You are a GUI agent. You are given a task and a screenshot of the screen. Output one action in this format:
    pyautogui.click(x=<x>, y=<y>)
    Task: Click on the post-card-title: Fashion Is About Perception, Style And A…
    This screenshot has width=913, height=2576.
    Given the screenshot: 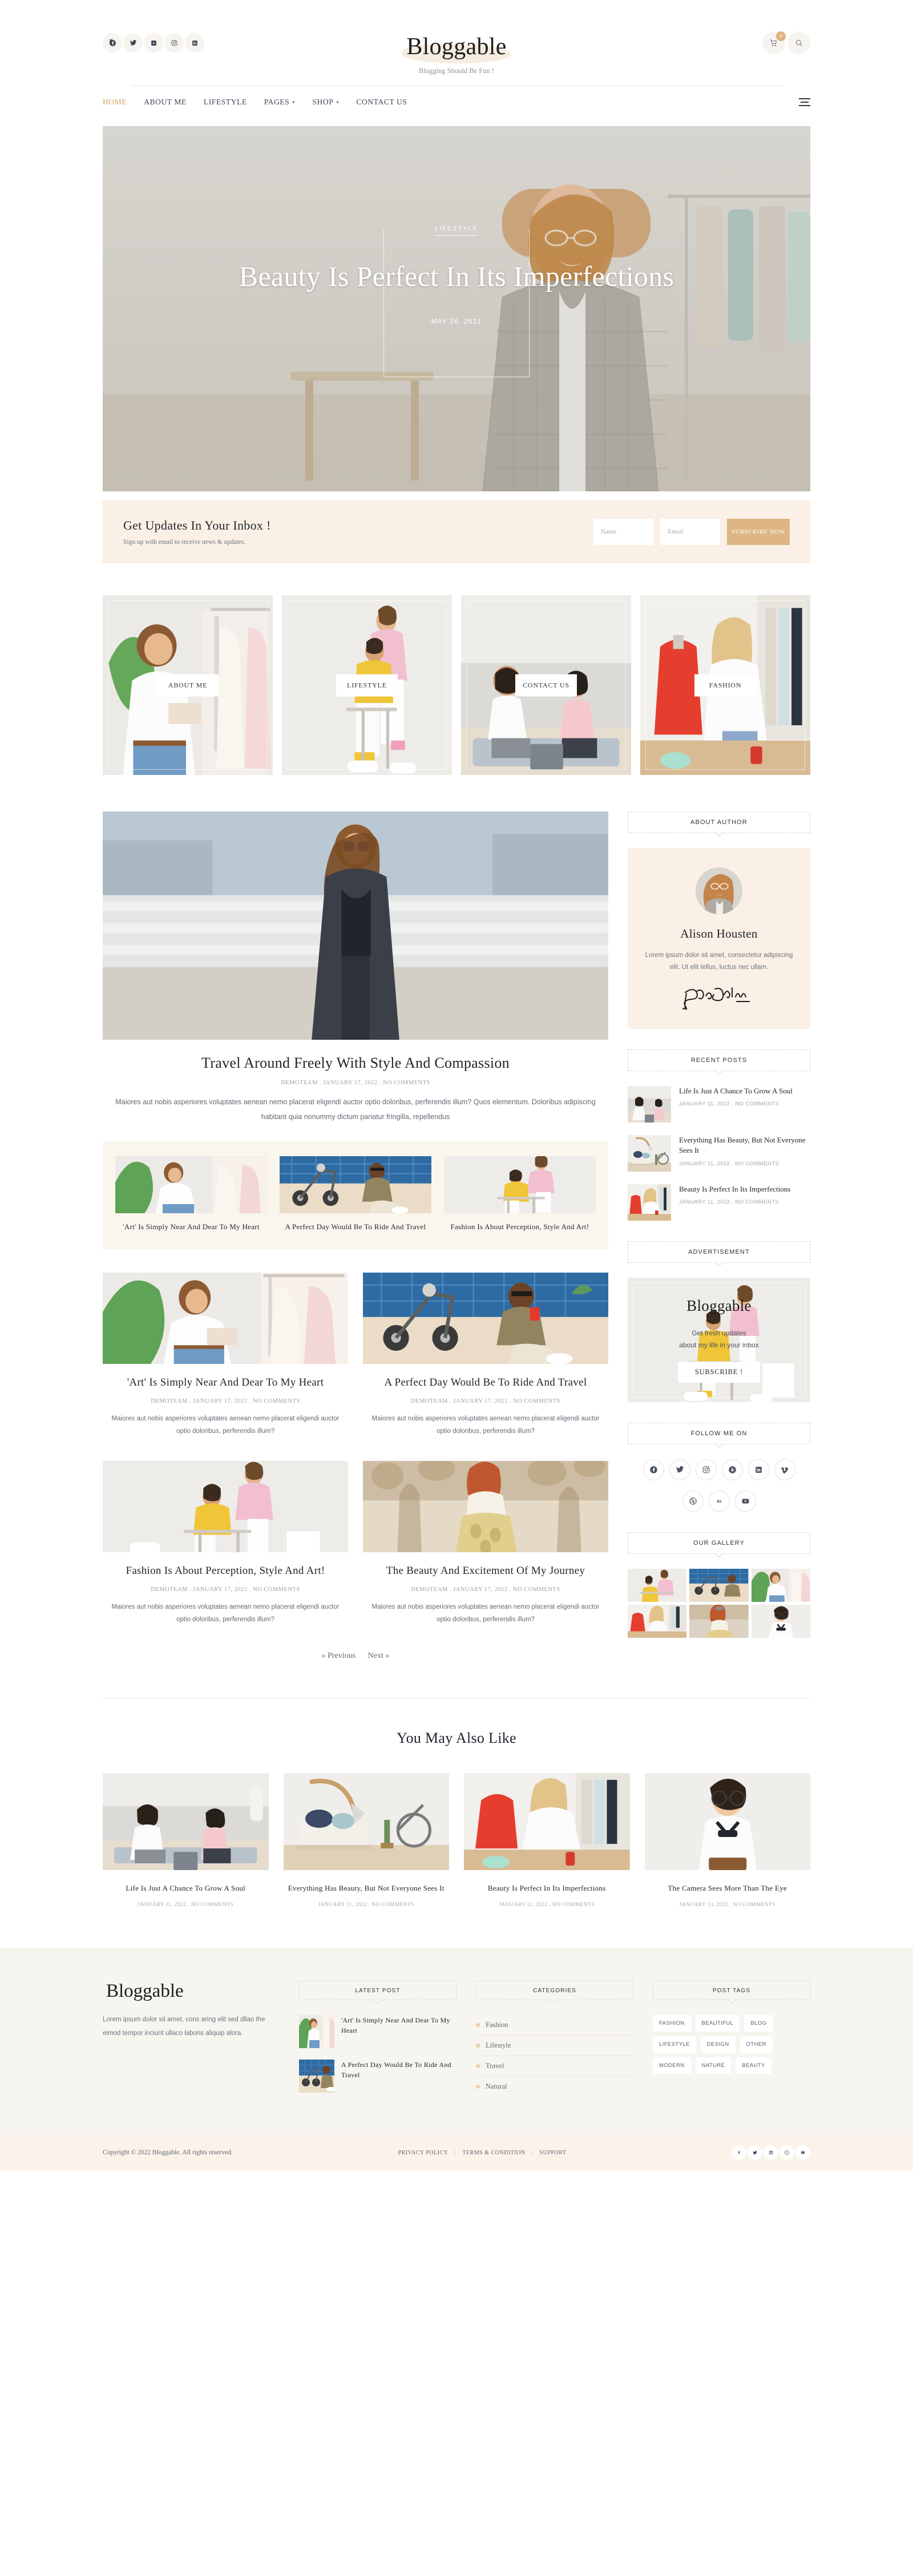 What is the action you would take?
    pyautogui.click(x=225, y=1571)
    